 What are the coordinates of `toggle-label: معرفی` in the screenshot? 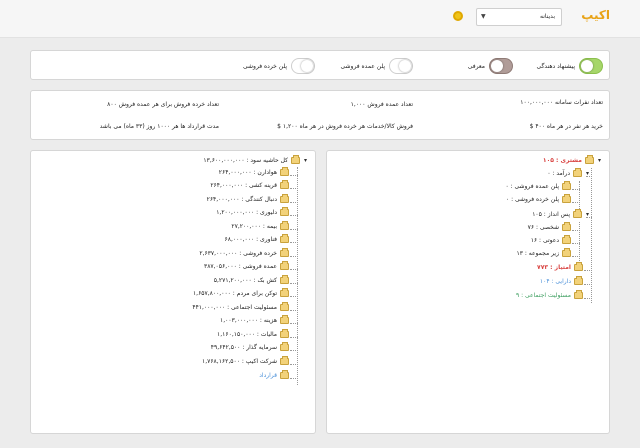 It's located at (476, 66).